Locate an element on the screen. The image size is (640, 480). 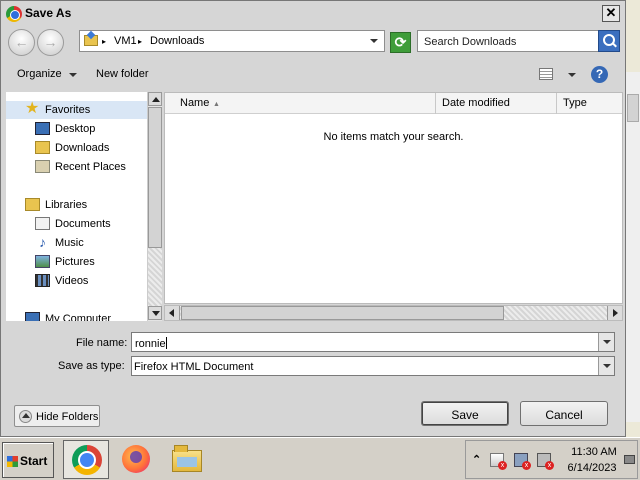
scroll-down-button is located at coordinates (155, 313).